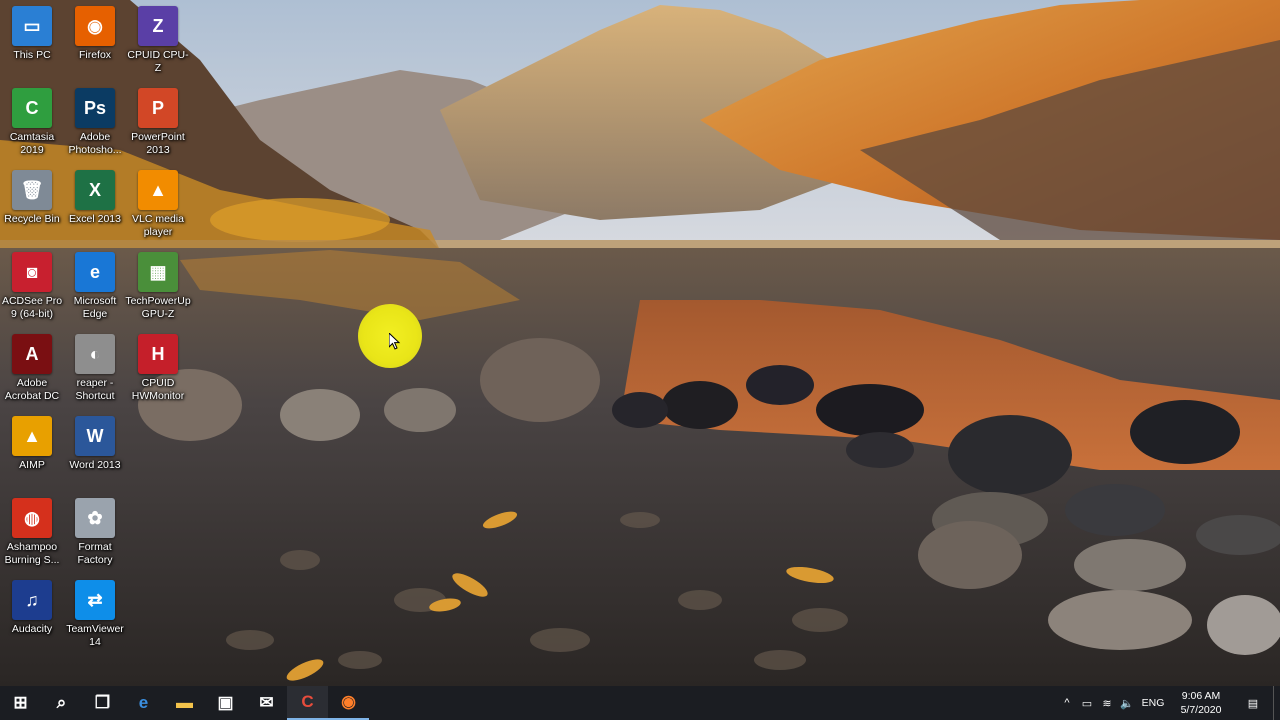  Describe the element at coordinates (158, 61) in the screenshot. I see `desktop-icon-label: CPUID CPU-Z` at that location.